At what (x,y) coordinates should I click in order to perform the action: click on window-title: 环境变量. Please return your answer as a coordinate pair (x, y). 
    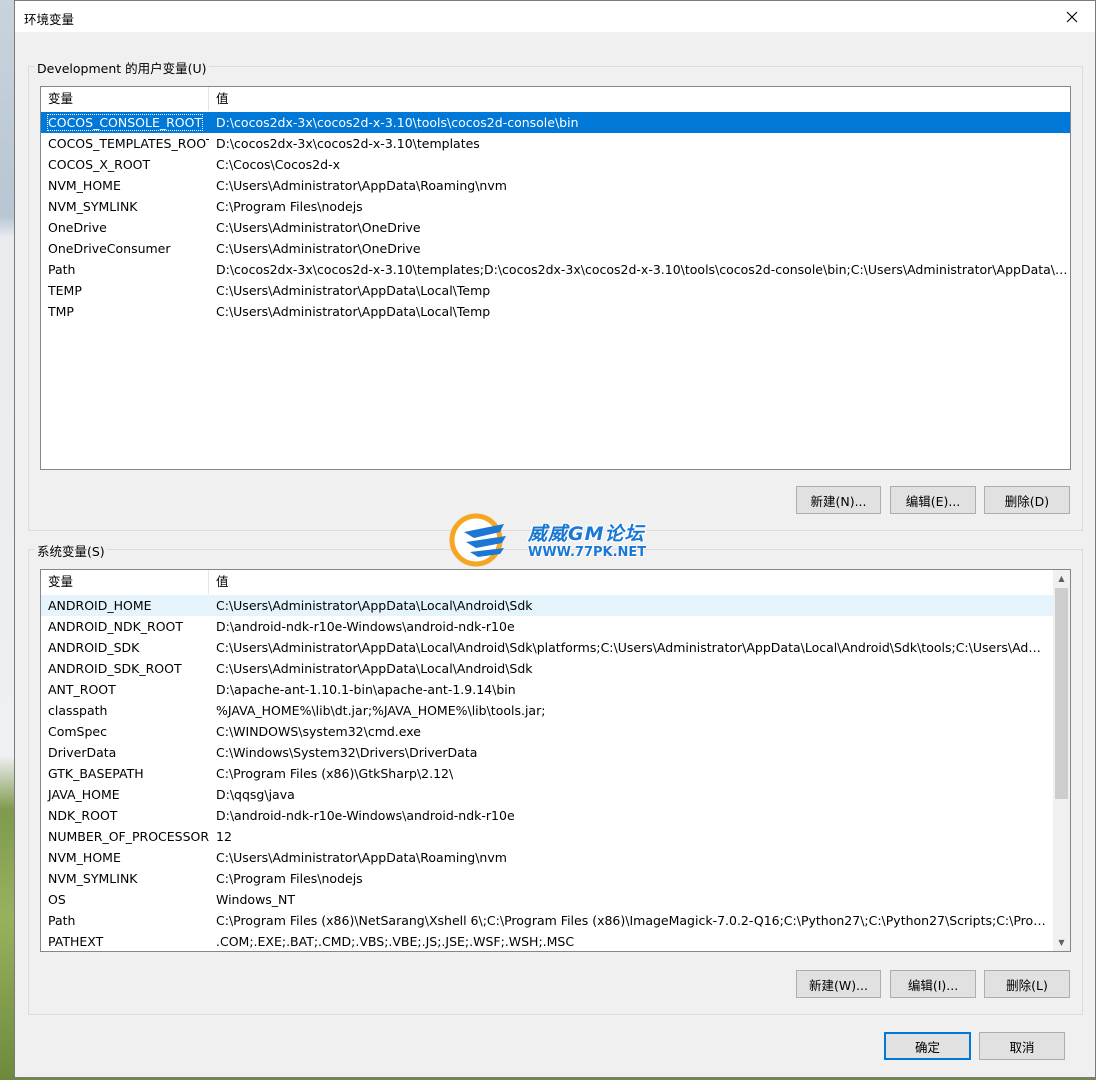
    Looking at the image, I should click on (49, 19).